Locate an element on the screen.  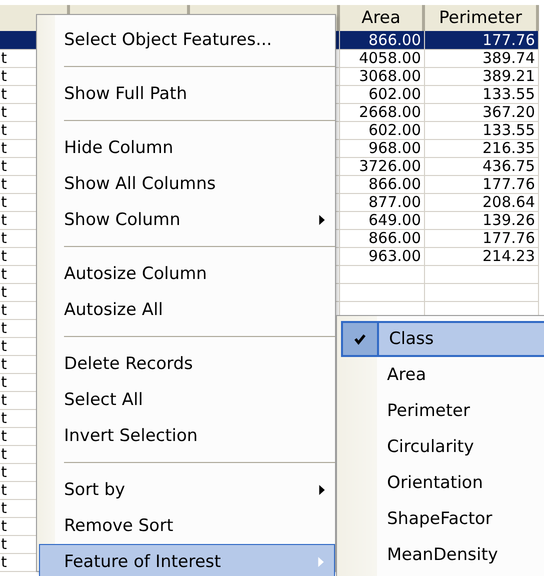
menu-item: Circularity is located at coordinates (442, 447).